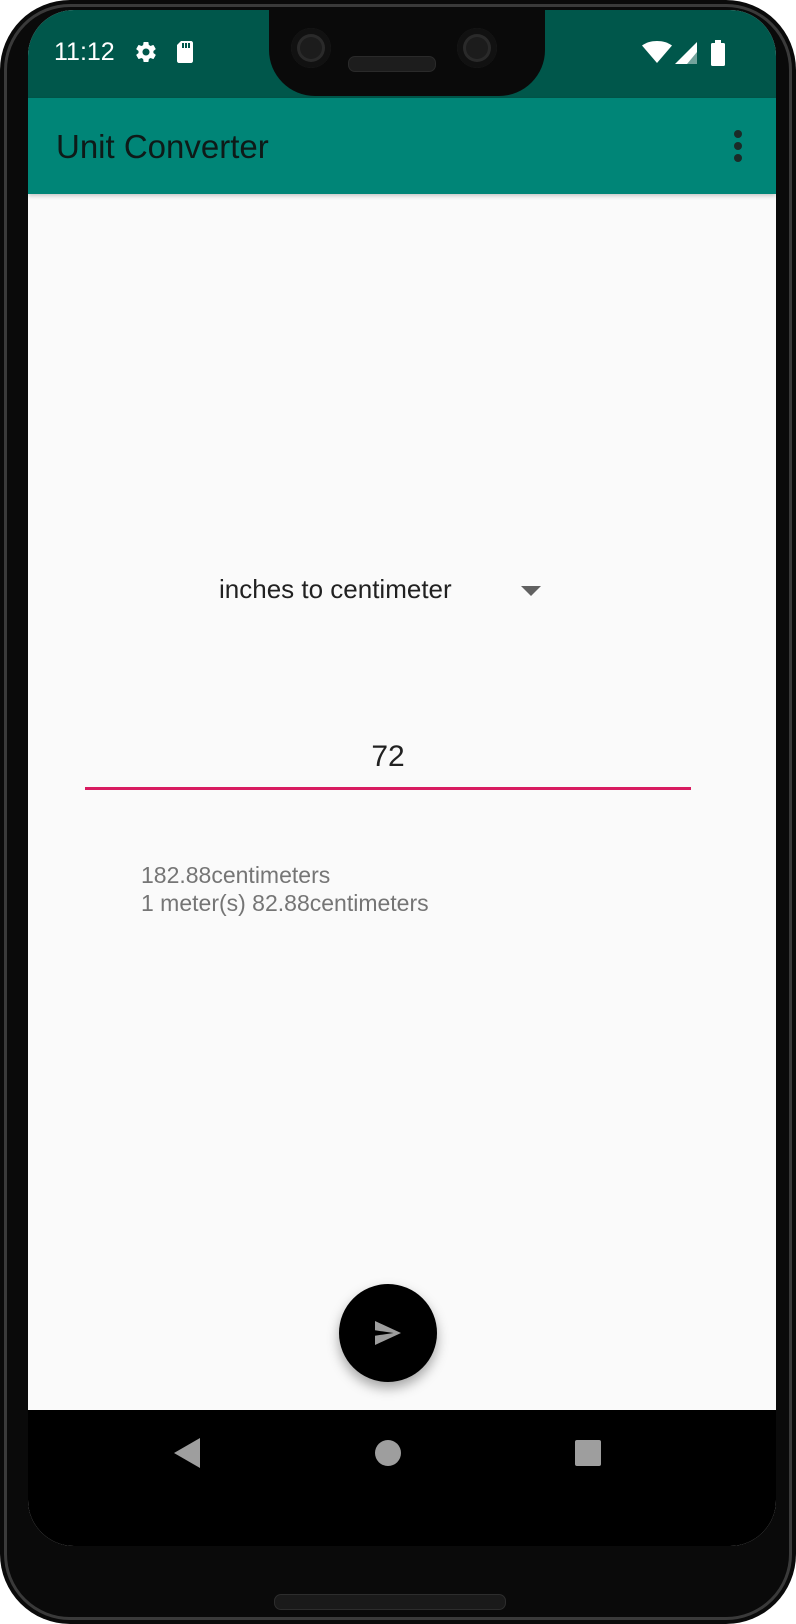 The image size is (796, 1624). What do you see at coordinates (657, 55) in the screenshot?
I see `wifi-icon` at bounding box center [657, 55].